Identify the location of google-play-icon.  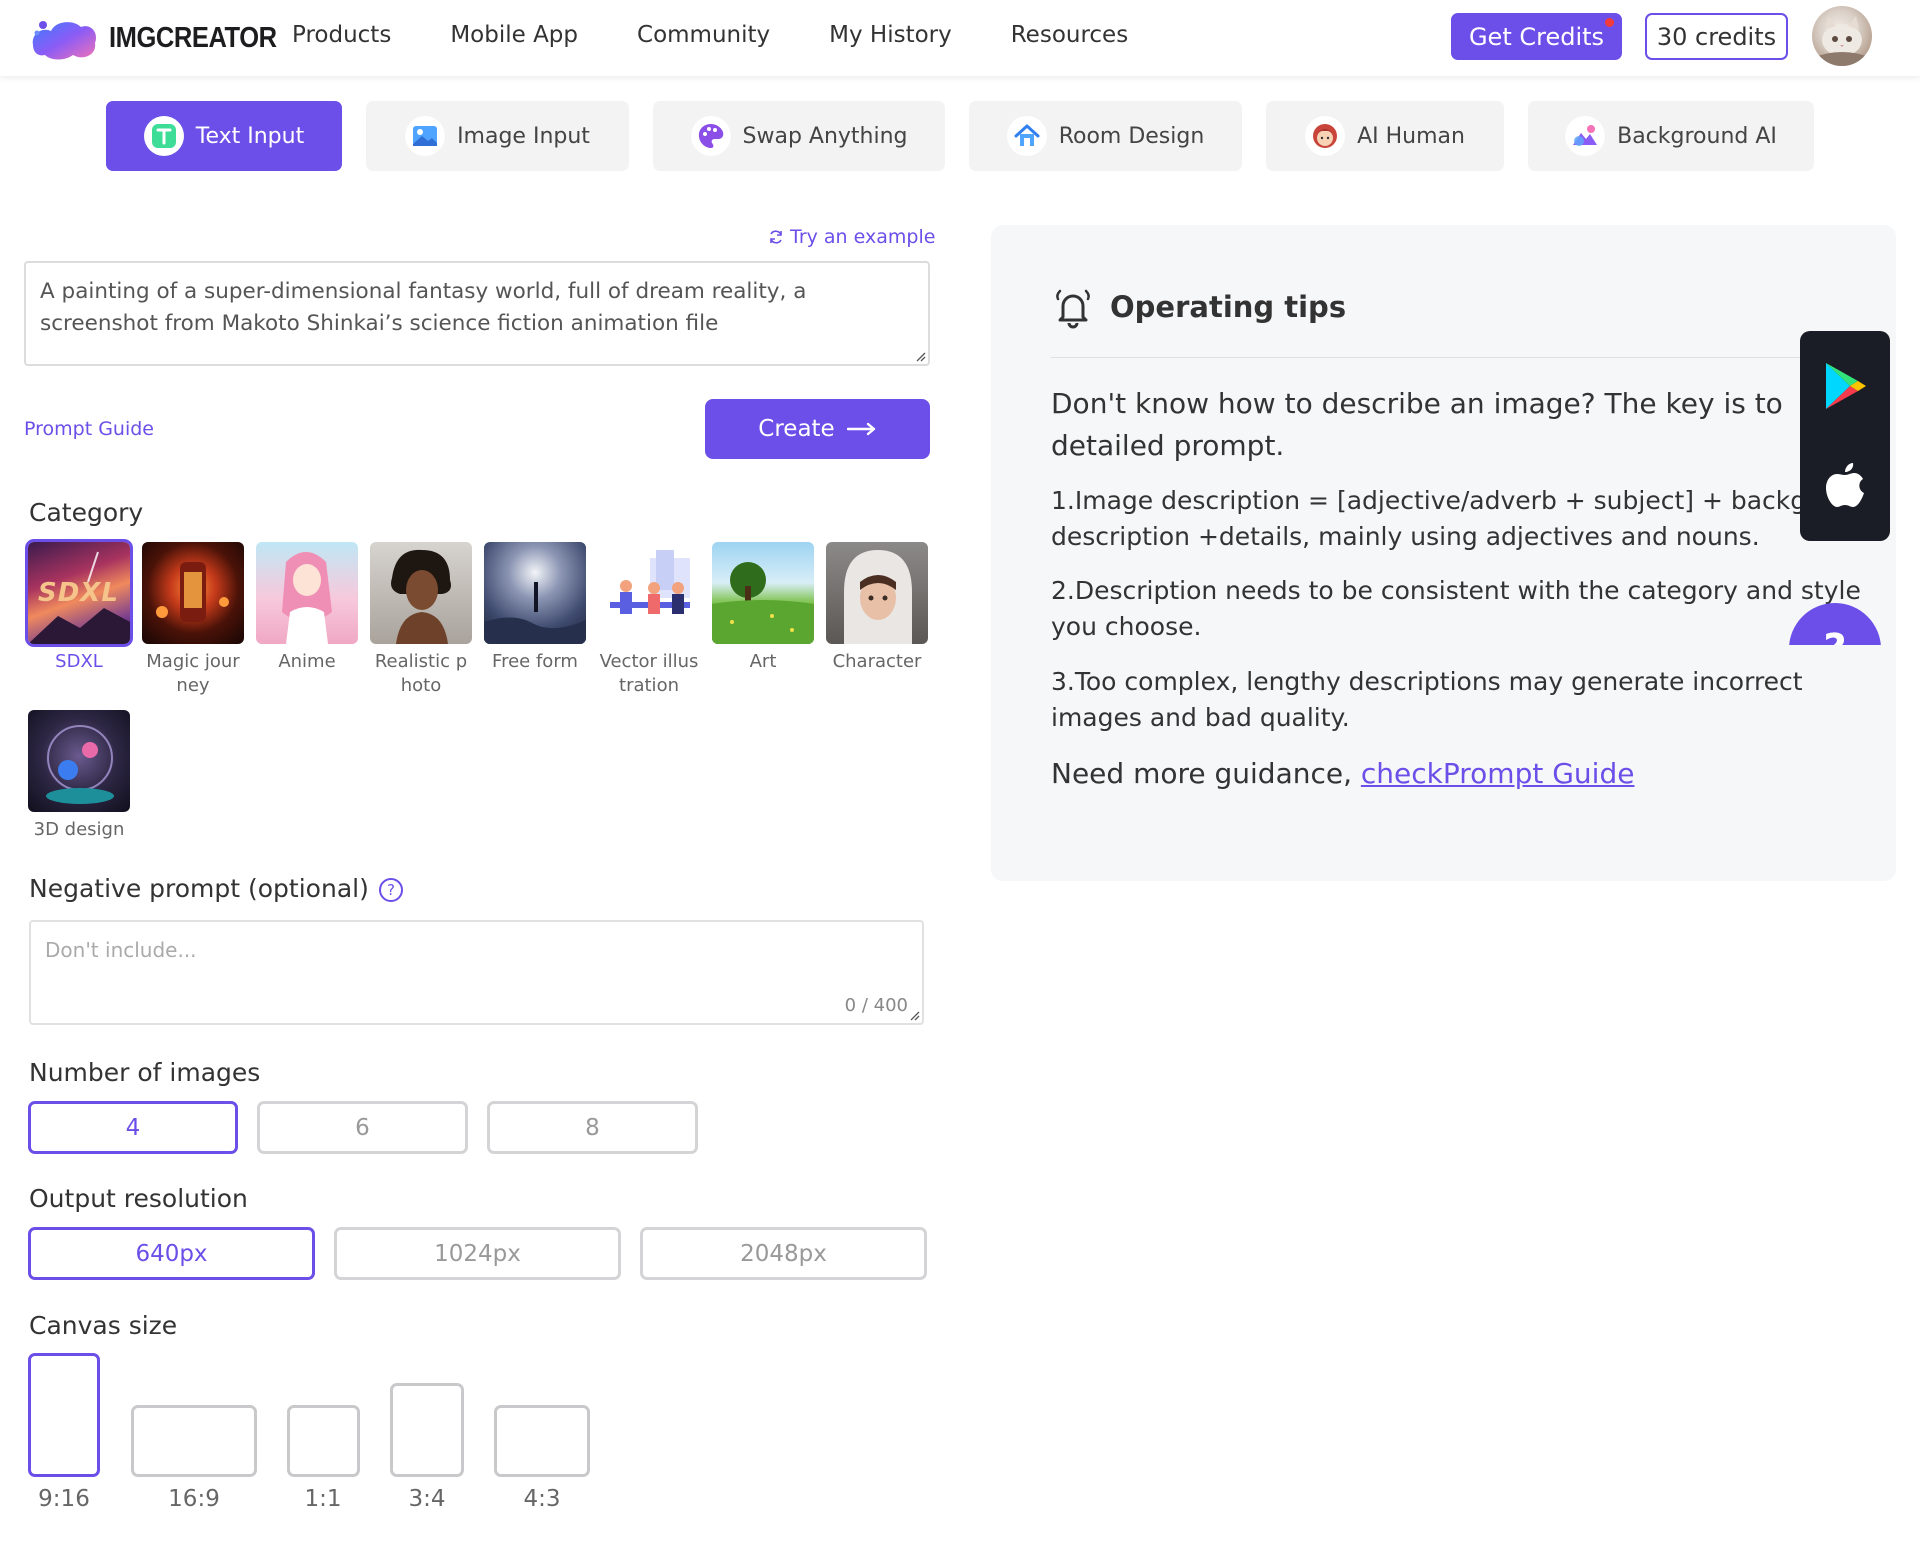
(1845, 386).